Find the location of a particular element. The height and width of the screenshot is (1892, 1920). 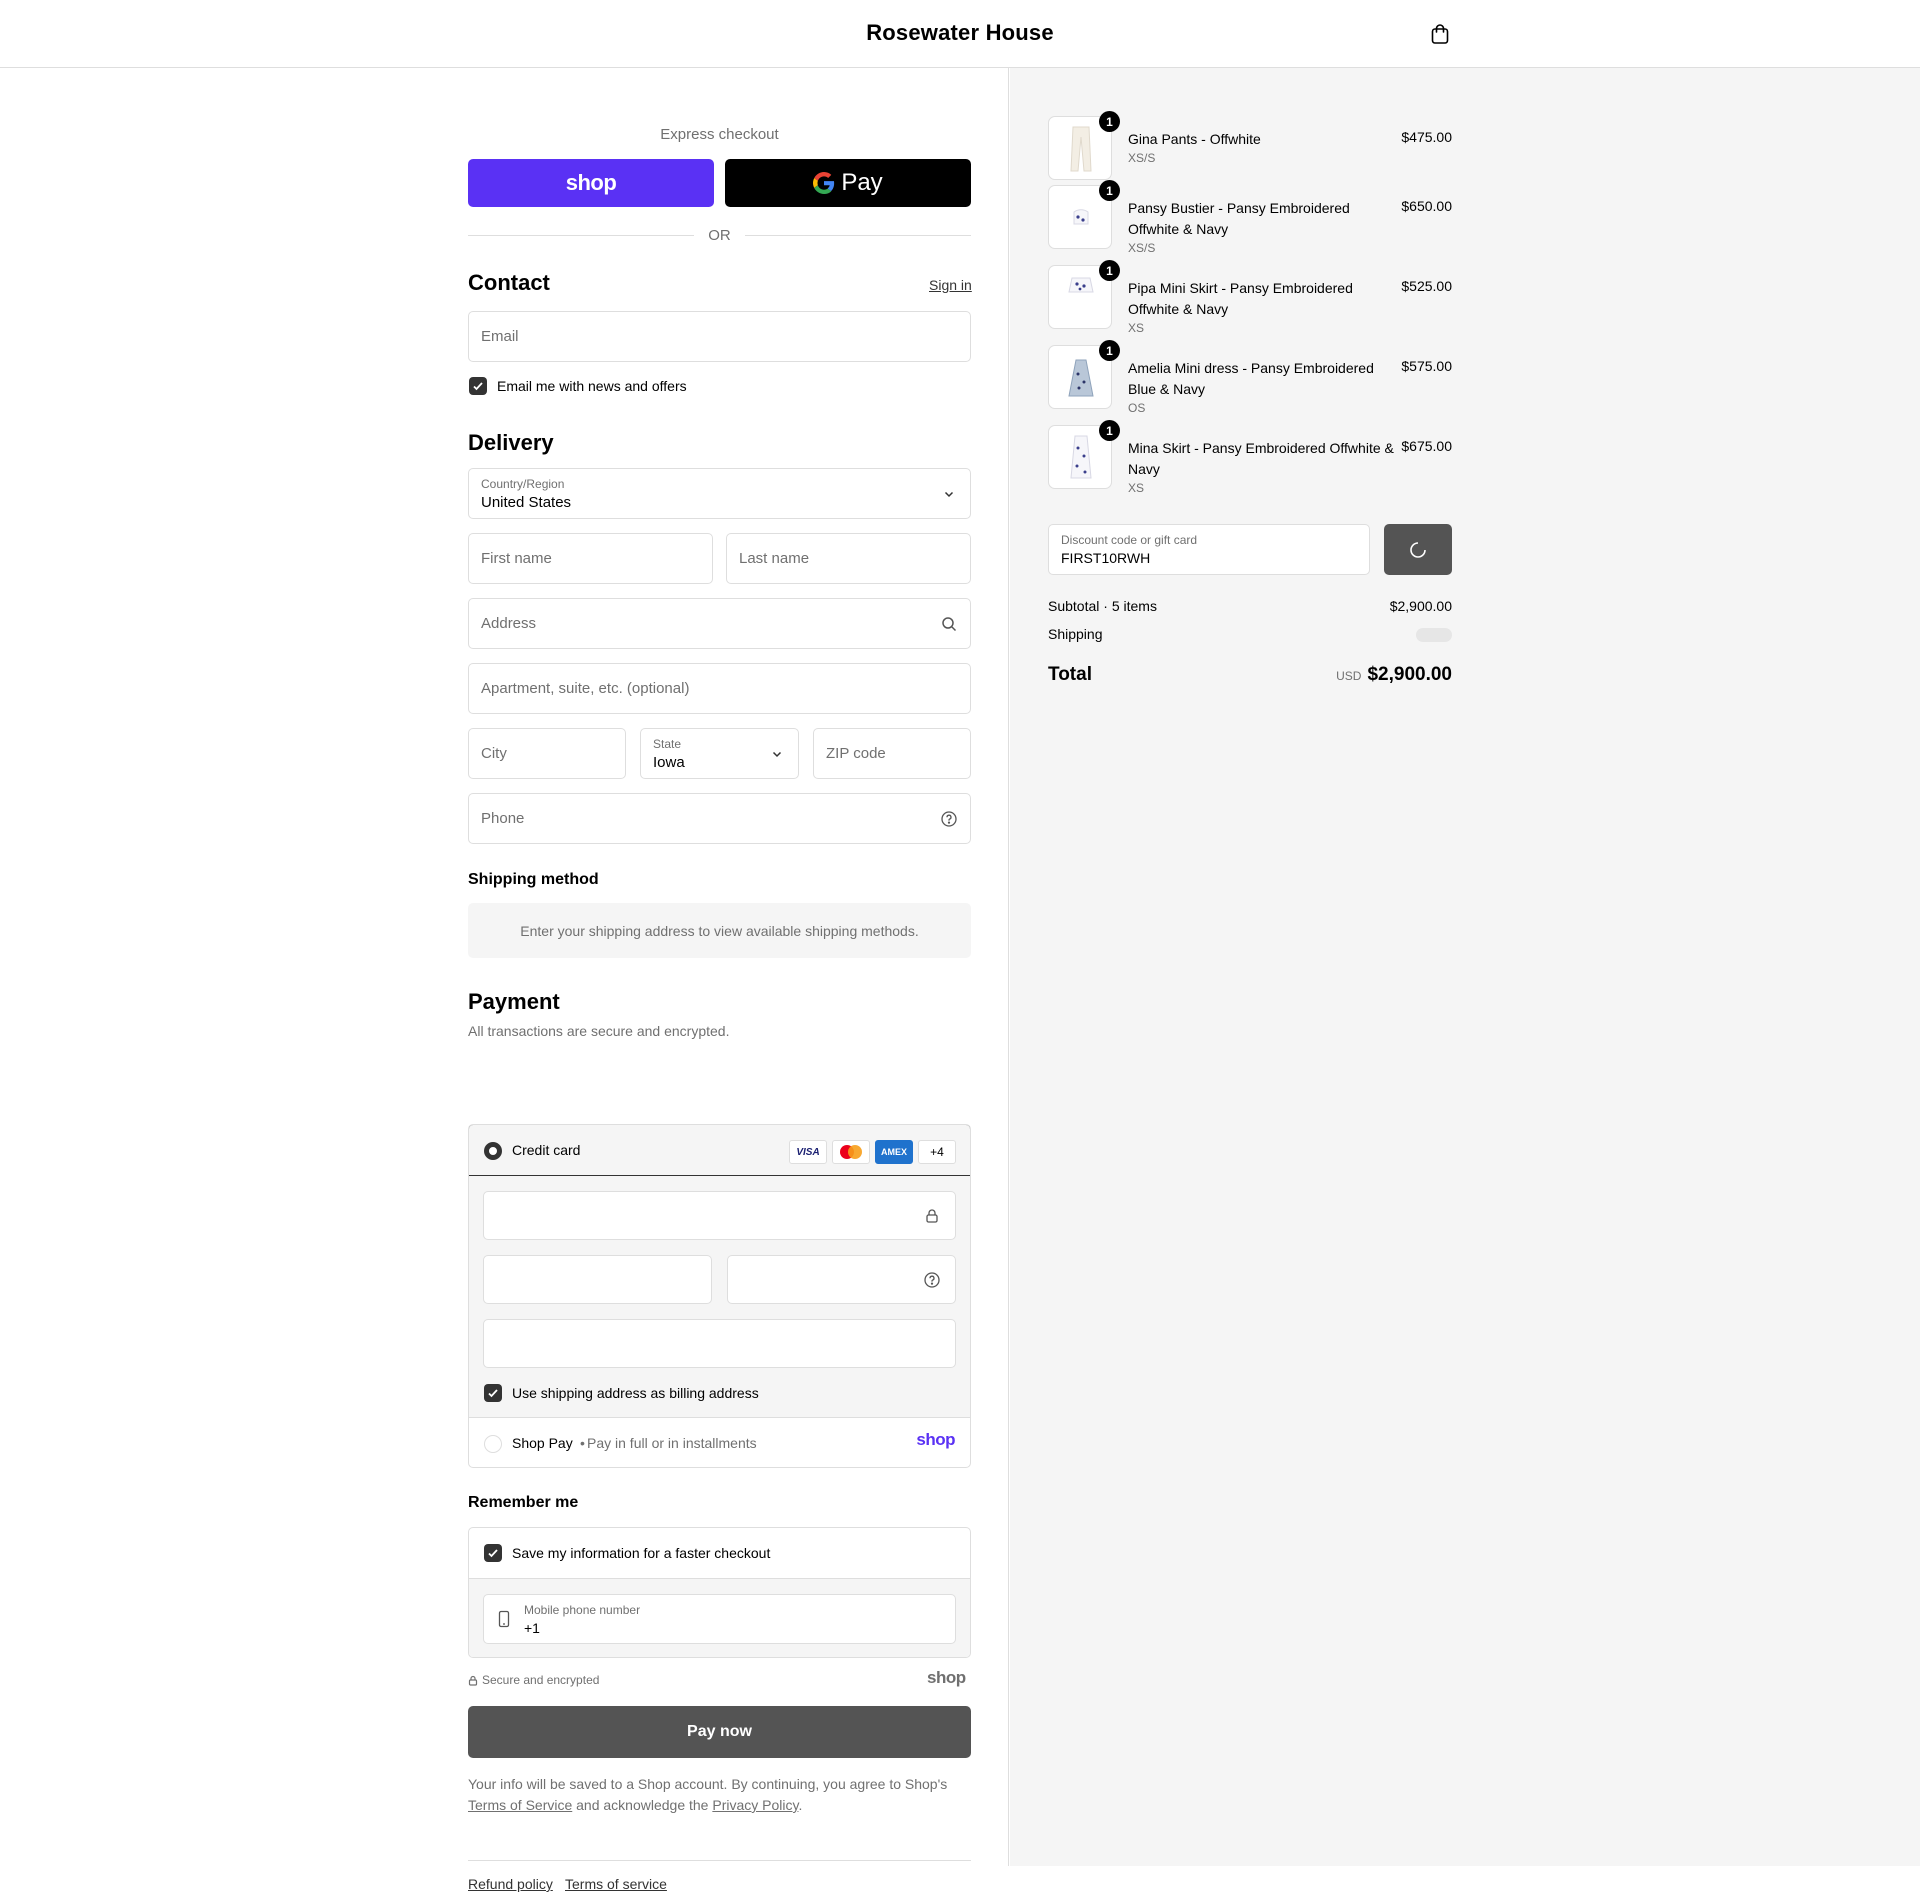

secure-encrypted-note: Secure and encrypted is located at coordinates (533, 1680).